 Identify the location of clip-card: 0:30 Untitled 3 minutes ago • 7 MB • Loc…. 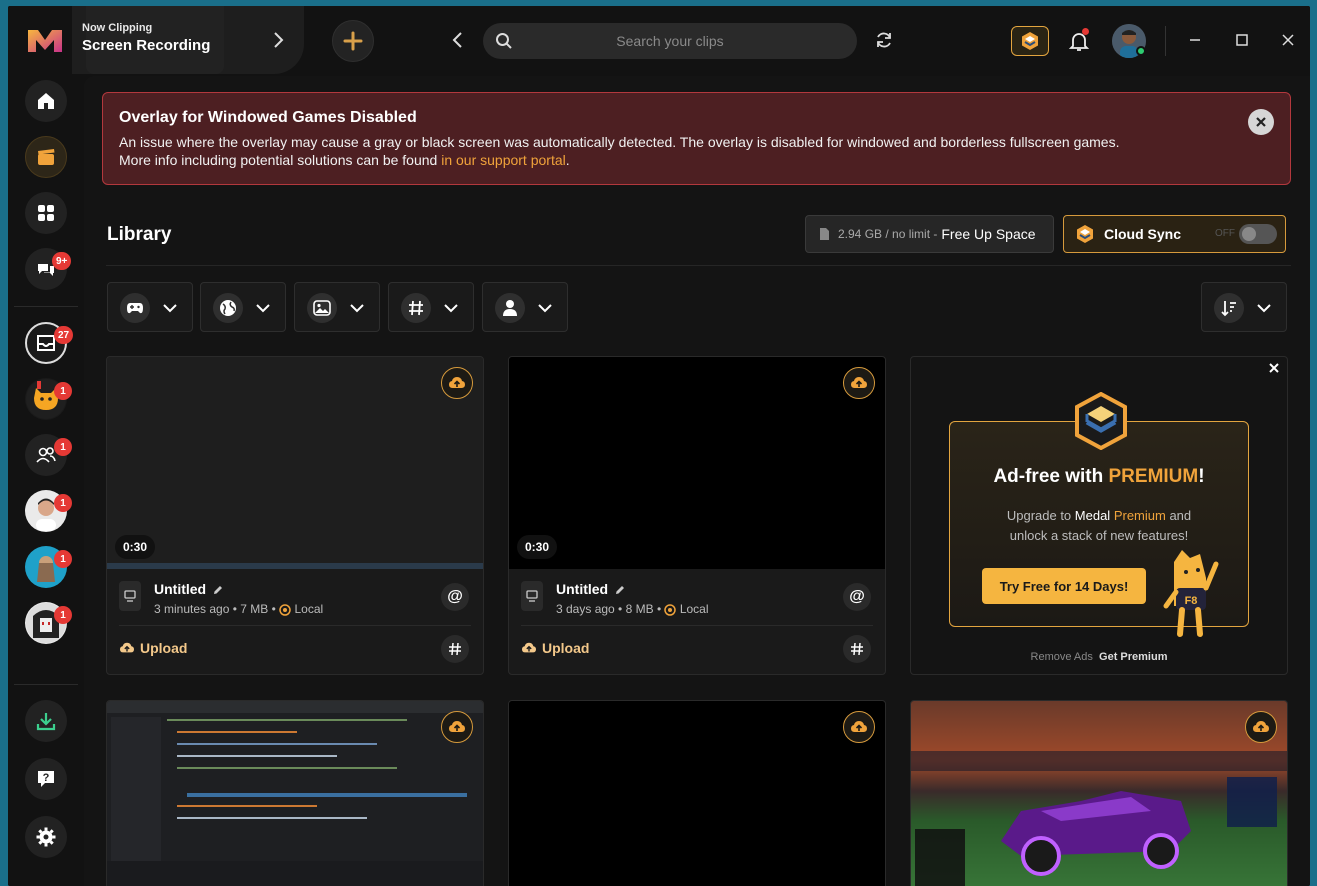
(295, 515).